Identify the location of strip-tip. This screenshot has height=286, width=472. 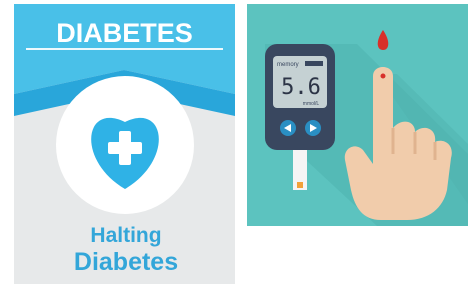
(300, 185).